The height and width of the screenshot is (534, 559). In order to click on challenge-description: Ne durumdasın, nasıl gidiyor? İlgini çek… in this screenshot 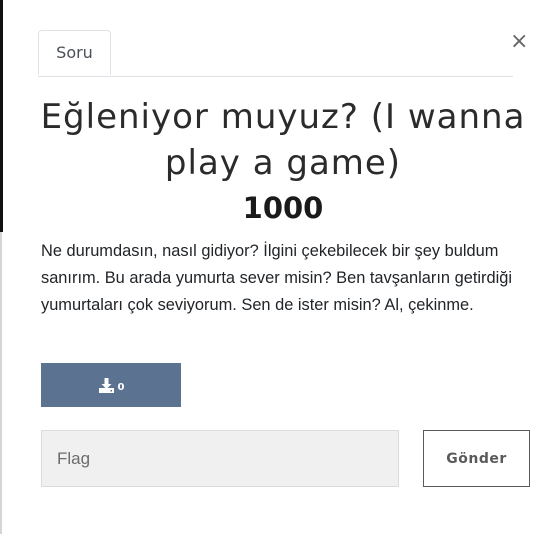, I will do `click(276, 278)`.